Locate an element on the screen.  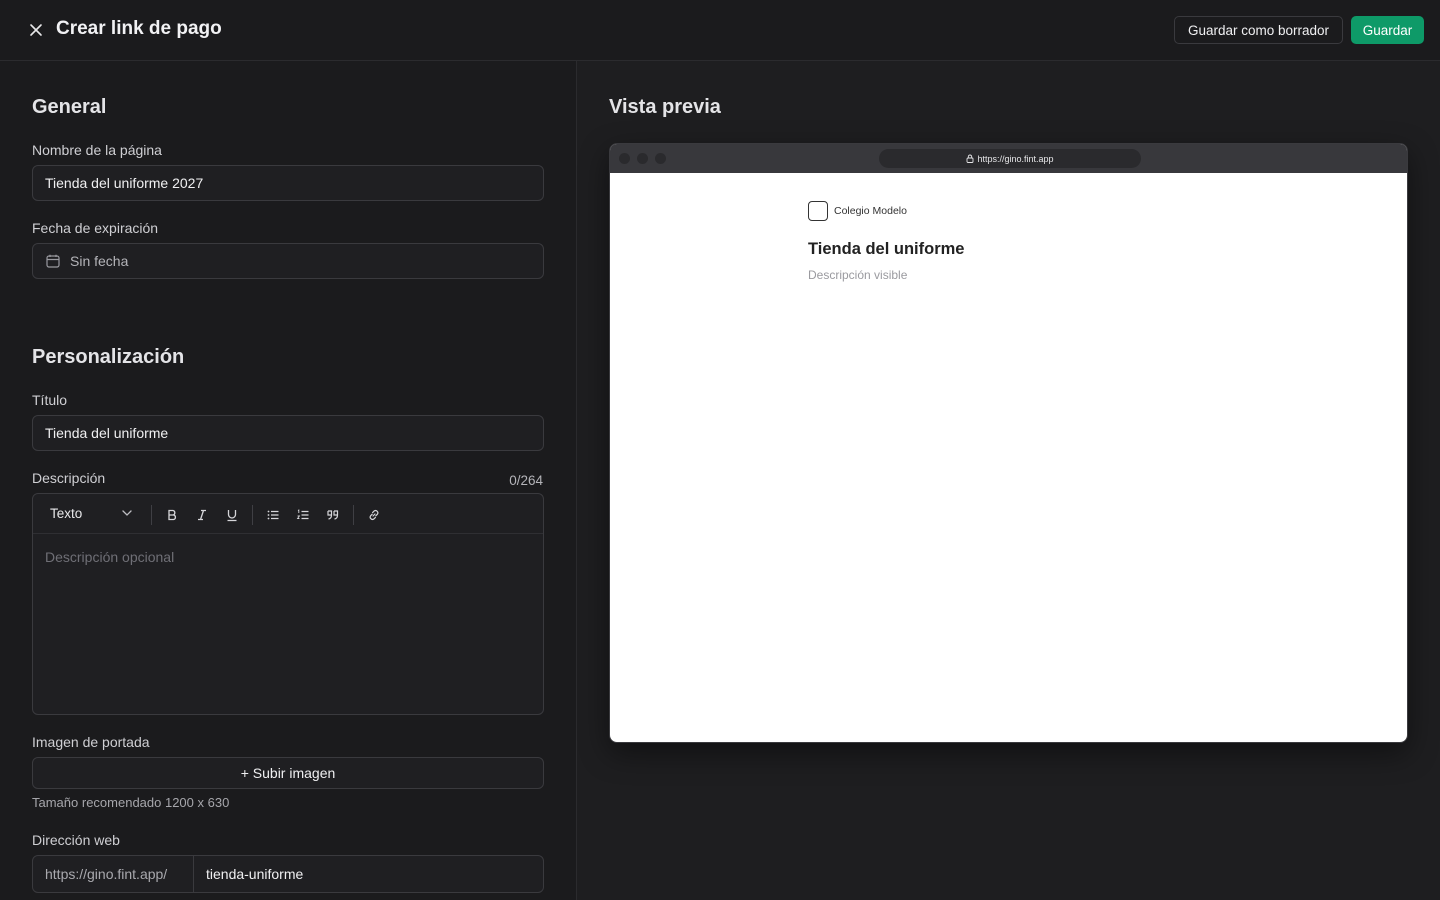
save-button: Guardar is located at coordinates (1387, 30).